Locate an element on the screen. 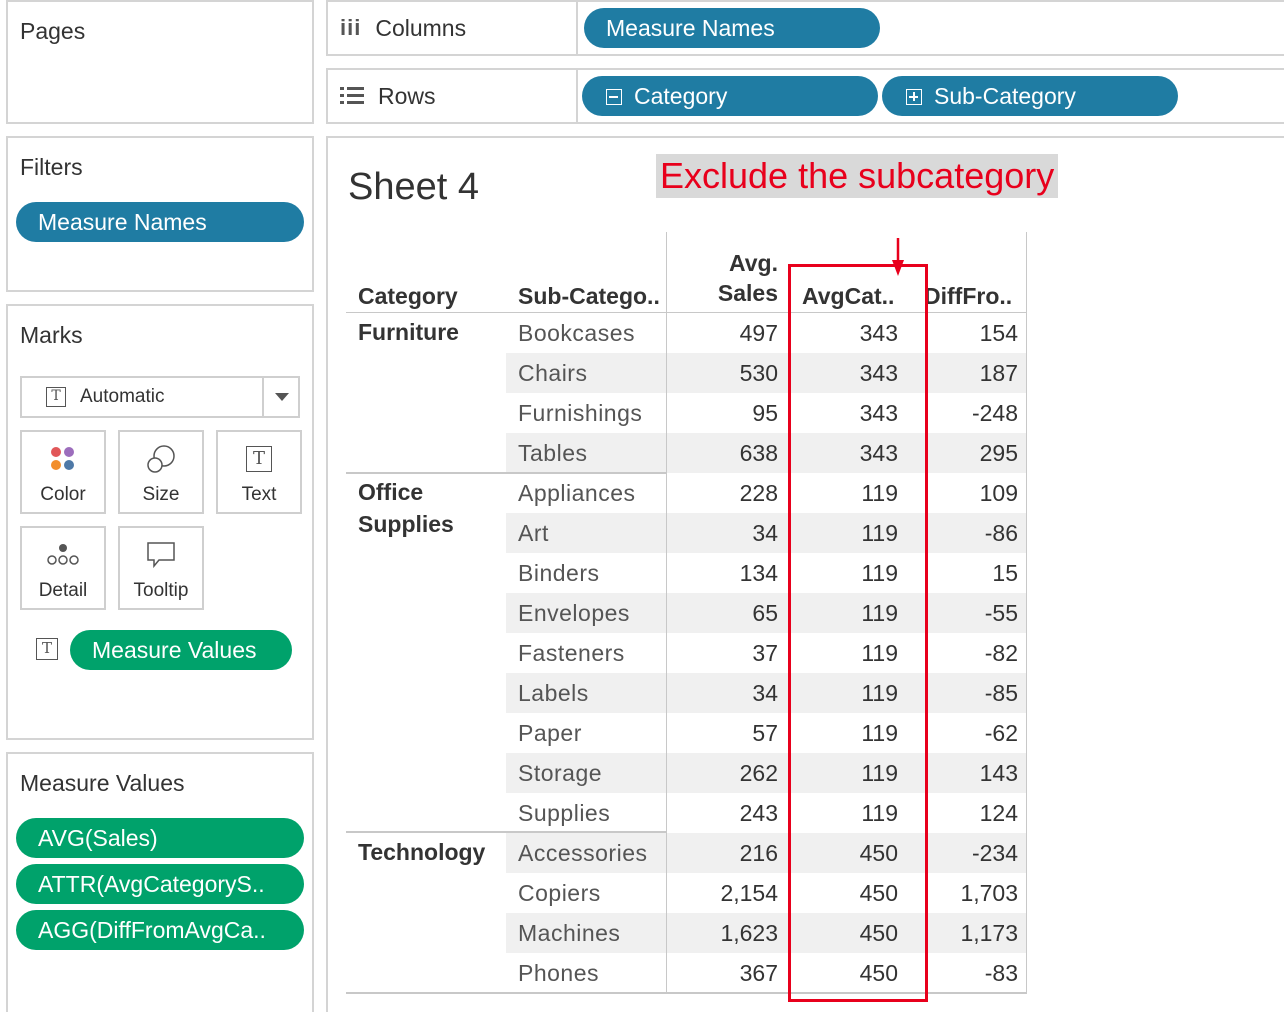 The image size is (1284, 1012). text-mark-button: T Text is located at coordinates (259, 472).